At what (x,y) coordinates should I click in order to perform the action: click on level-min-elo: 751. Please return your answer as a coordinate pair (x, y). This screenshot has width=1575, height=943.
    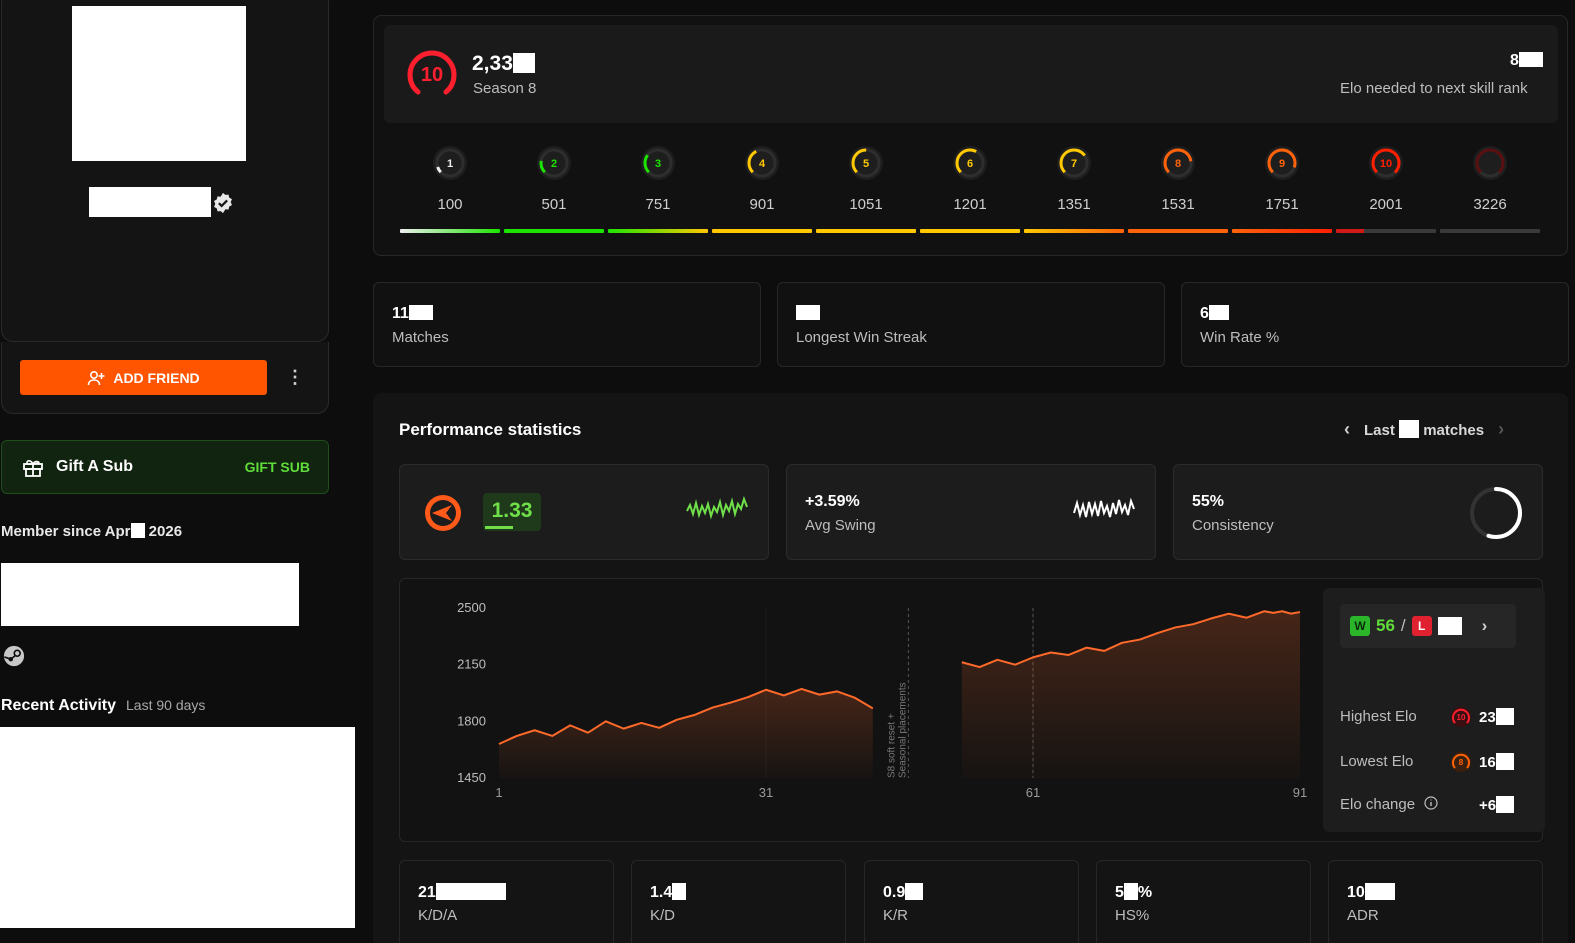
    Looking at the image, I should click on (658, 204).